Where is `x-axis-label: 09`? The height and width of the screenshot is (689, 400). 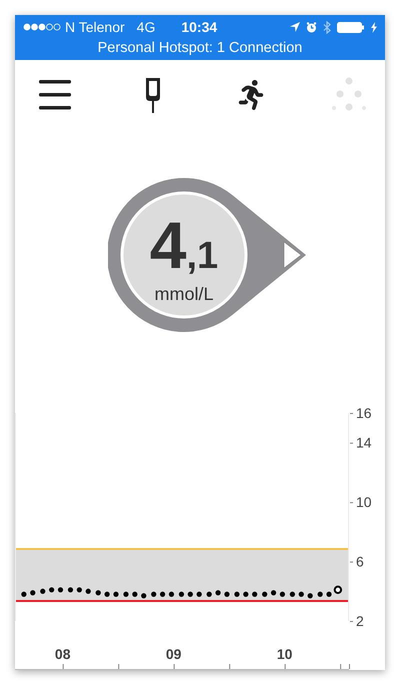 x-axis-label: 09 is located at coordinates (174, 654).